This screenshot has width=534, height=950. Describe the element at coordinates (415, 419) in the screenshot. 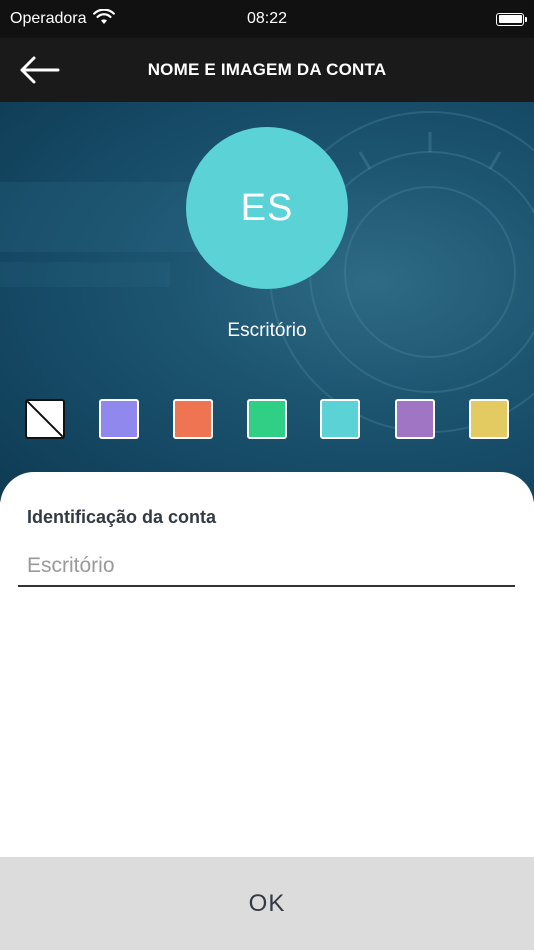

I see `color-swatch-purple` at that location.